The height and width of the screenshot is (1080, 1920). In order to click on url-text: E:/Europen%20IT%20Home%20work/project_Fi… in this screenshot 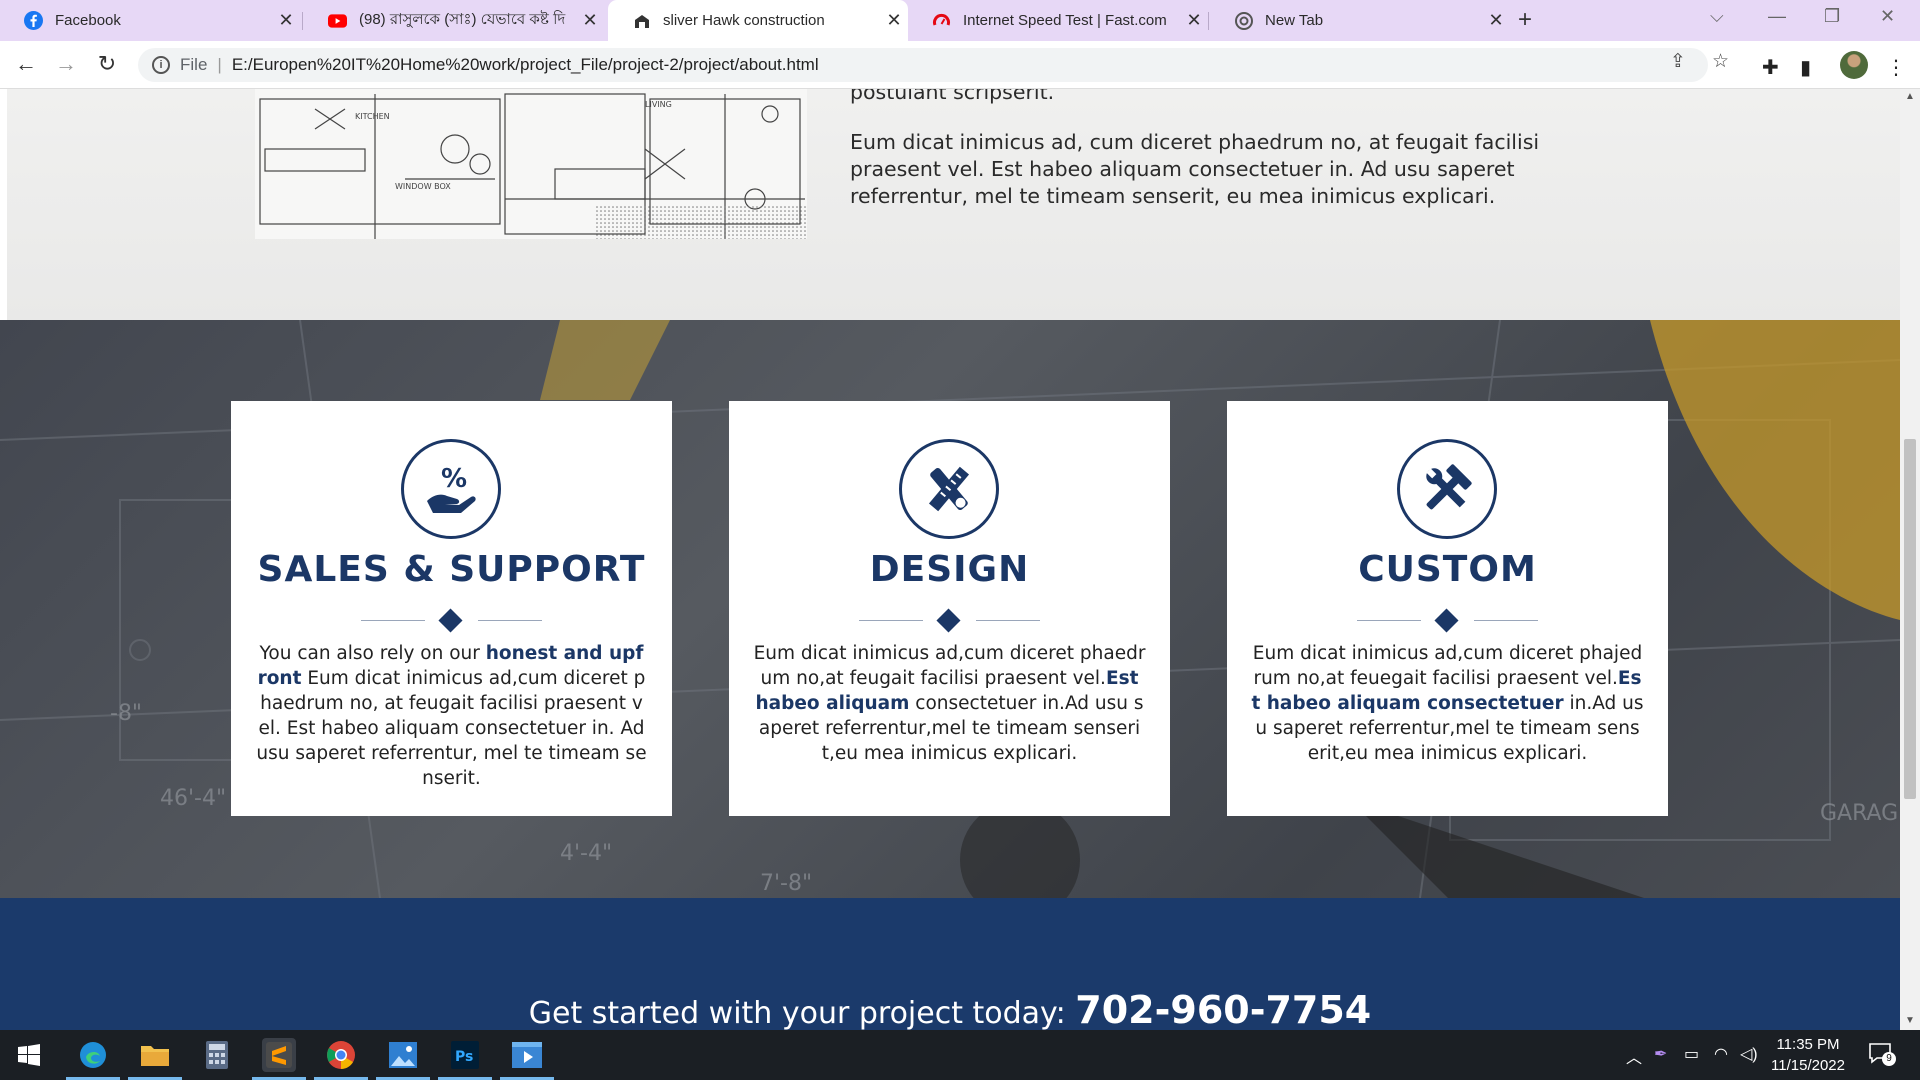, I will do `click(525, 65)`.